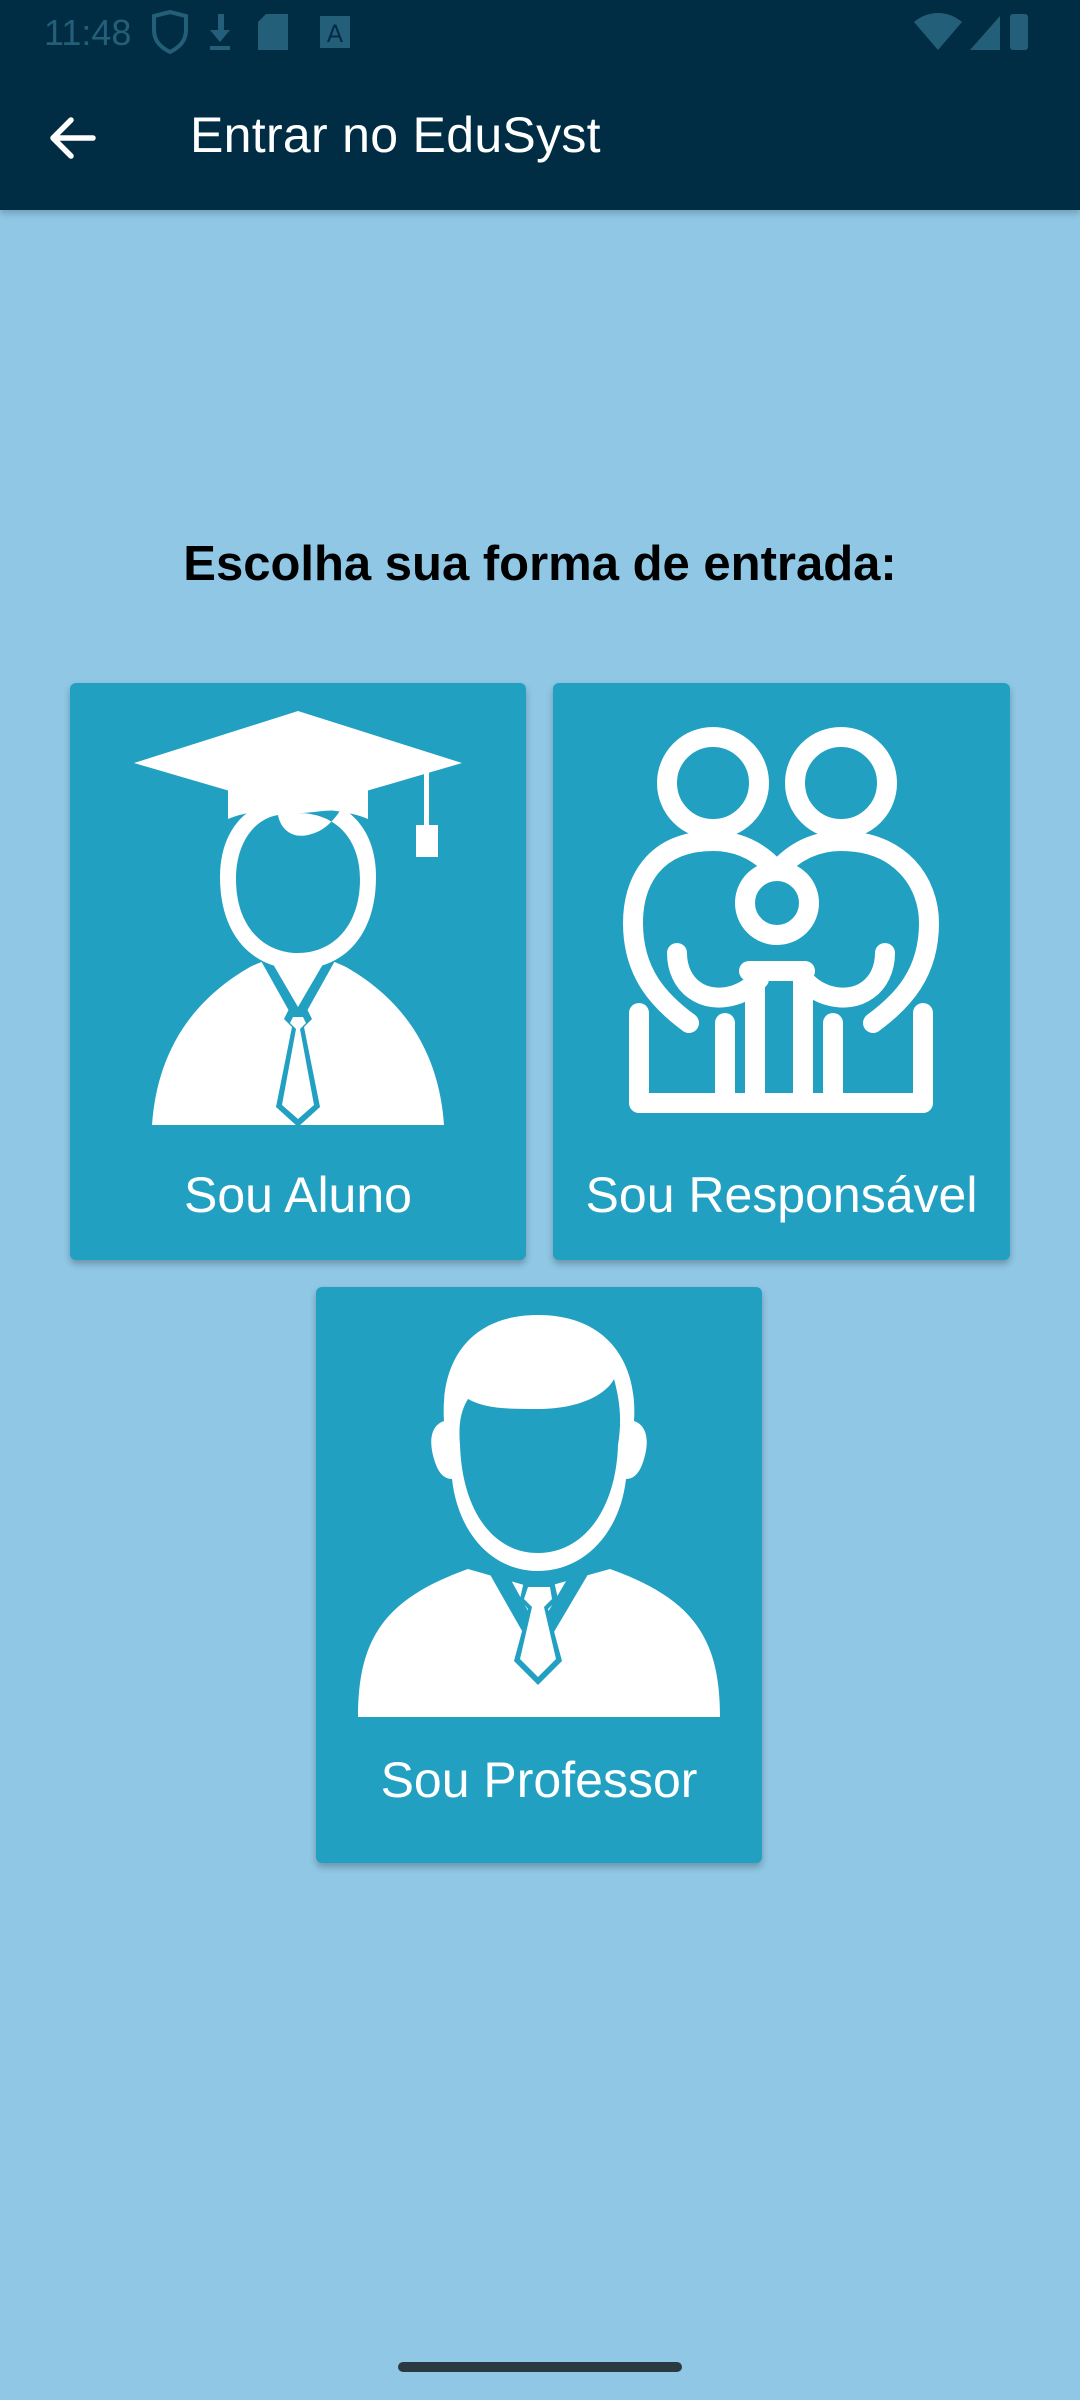  I want to click on status-left-icons: A, so click(251, 32).